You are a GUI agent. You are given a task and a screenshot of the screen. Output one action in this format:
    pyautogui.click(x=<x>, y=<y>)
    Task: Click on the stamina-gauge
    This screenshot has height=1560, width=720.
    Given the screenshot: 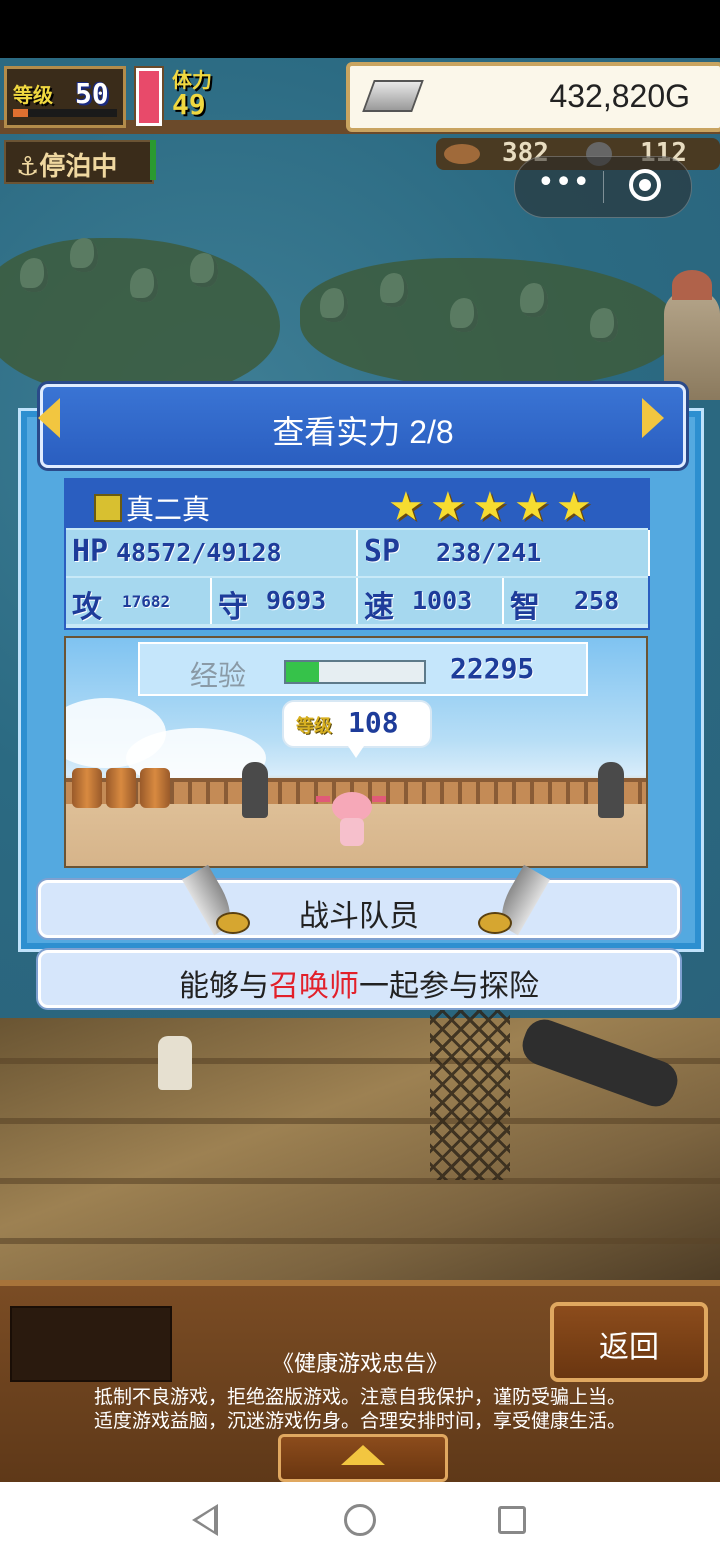 What is the action you would take?
    pyautogui.click(x=149, y=97)
    